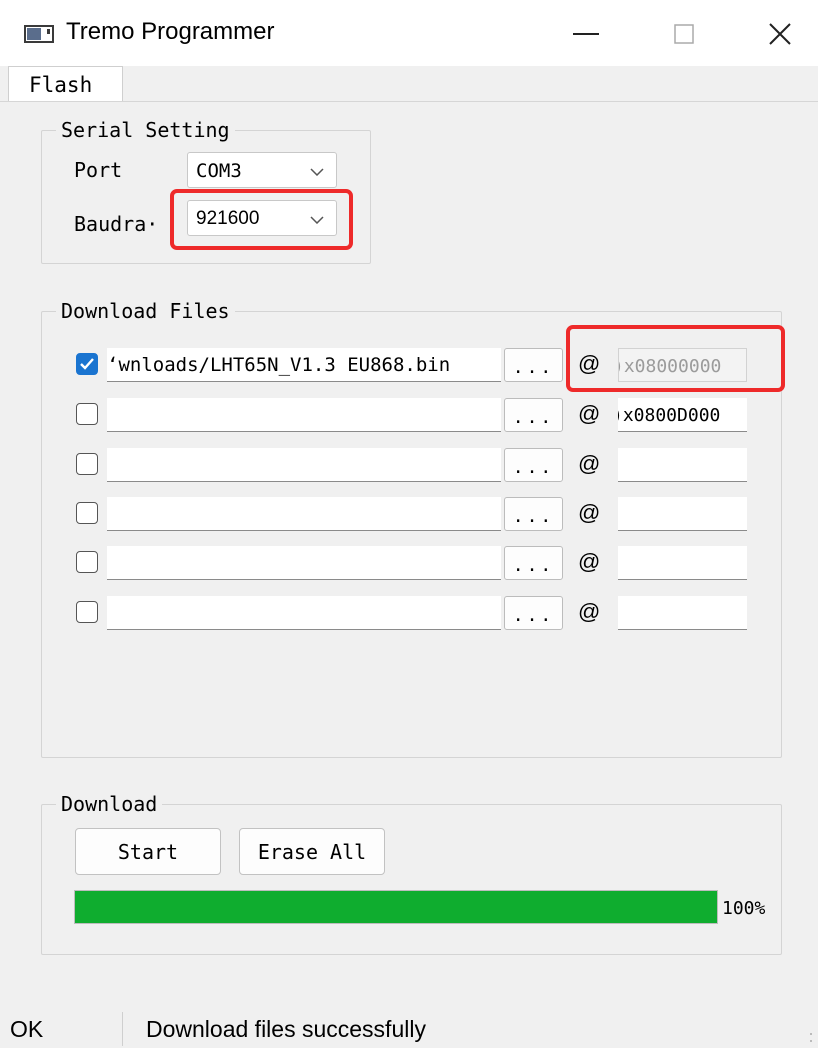 The height and width of the screenshot is (1048, 818). Describe the element at coordinates (116, 224) in the screenshot. I see `baudrate-label: Baudra·` at that location.